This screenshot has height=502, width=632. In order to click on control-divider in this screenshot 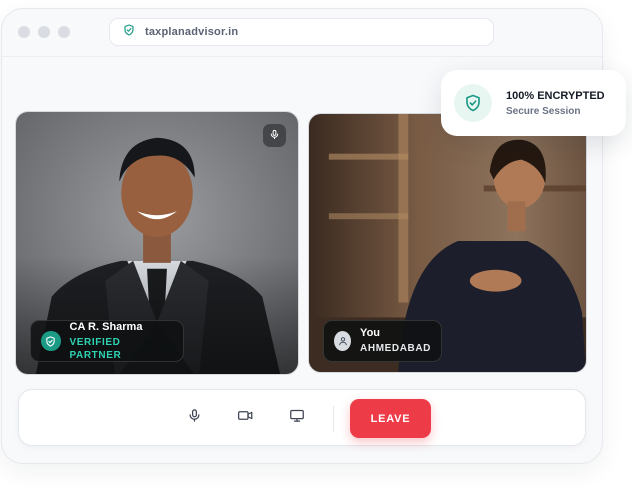, I will do `click(333, 419)`.